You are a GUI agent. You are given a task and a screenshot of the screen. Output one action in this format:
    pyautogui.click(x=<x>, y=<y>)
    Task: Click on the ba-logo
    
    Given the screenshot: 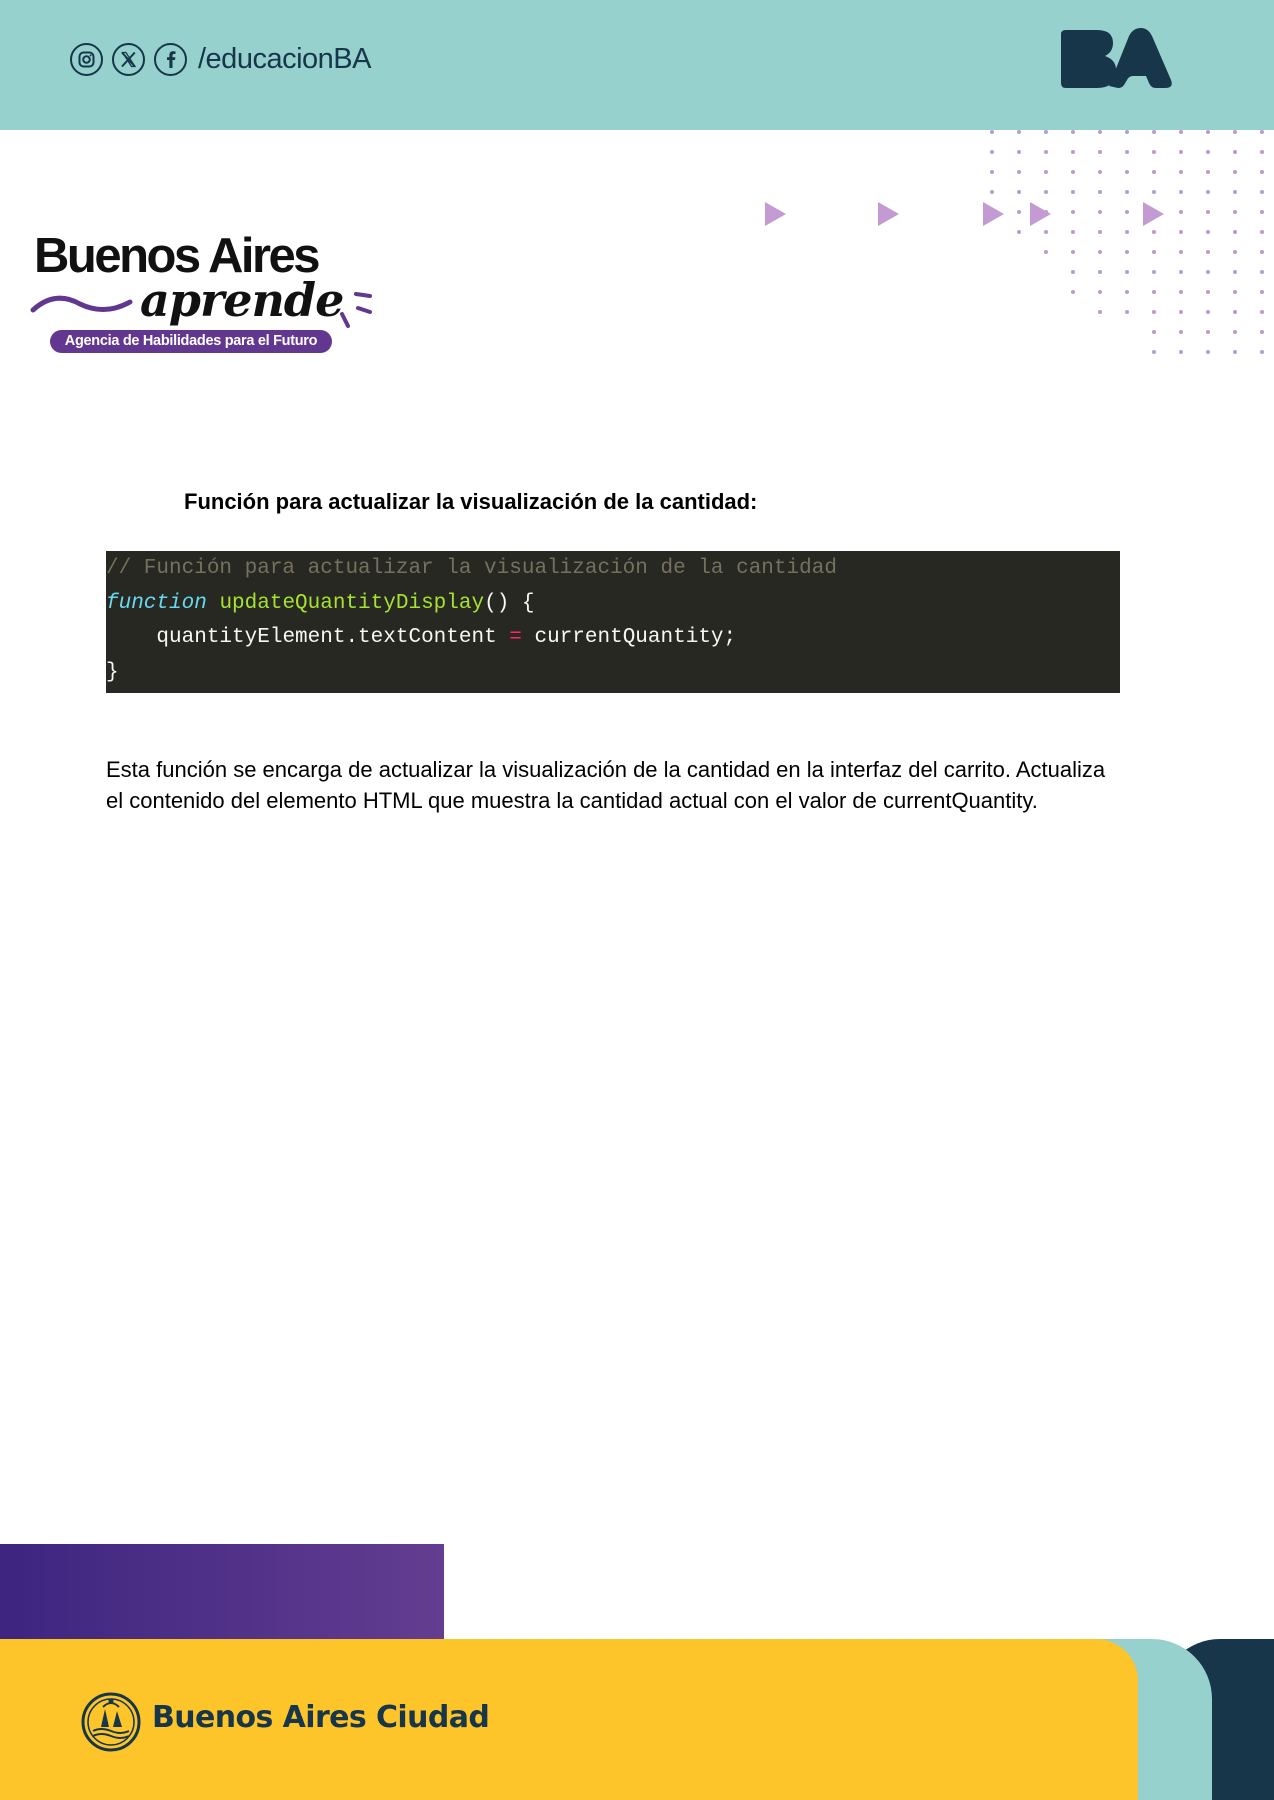 What is the action you would take?
    pyautogui.click(x=1116, y=58)
    